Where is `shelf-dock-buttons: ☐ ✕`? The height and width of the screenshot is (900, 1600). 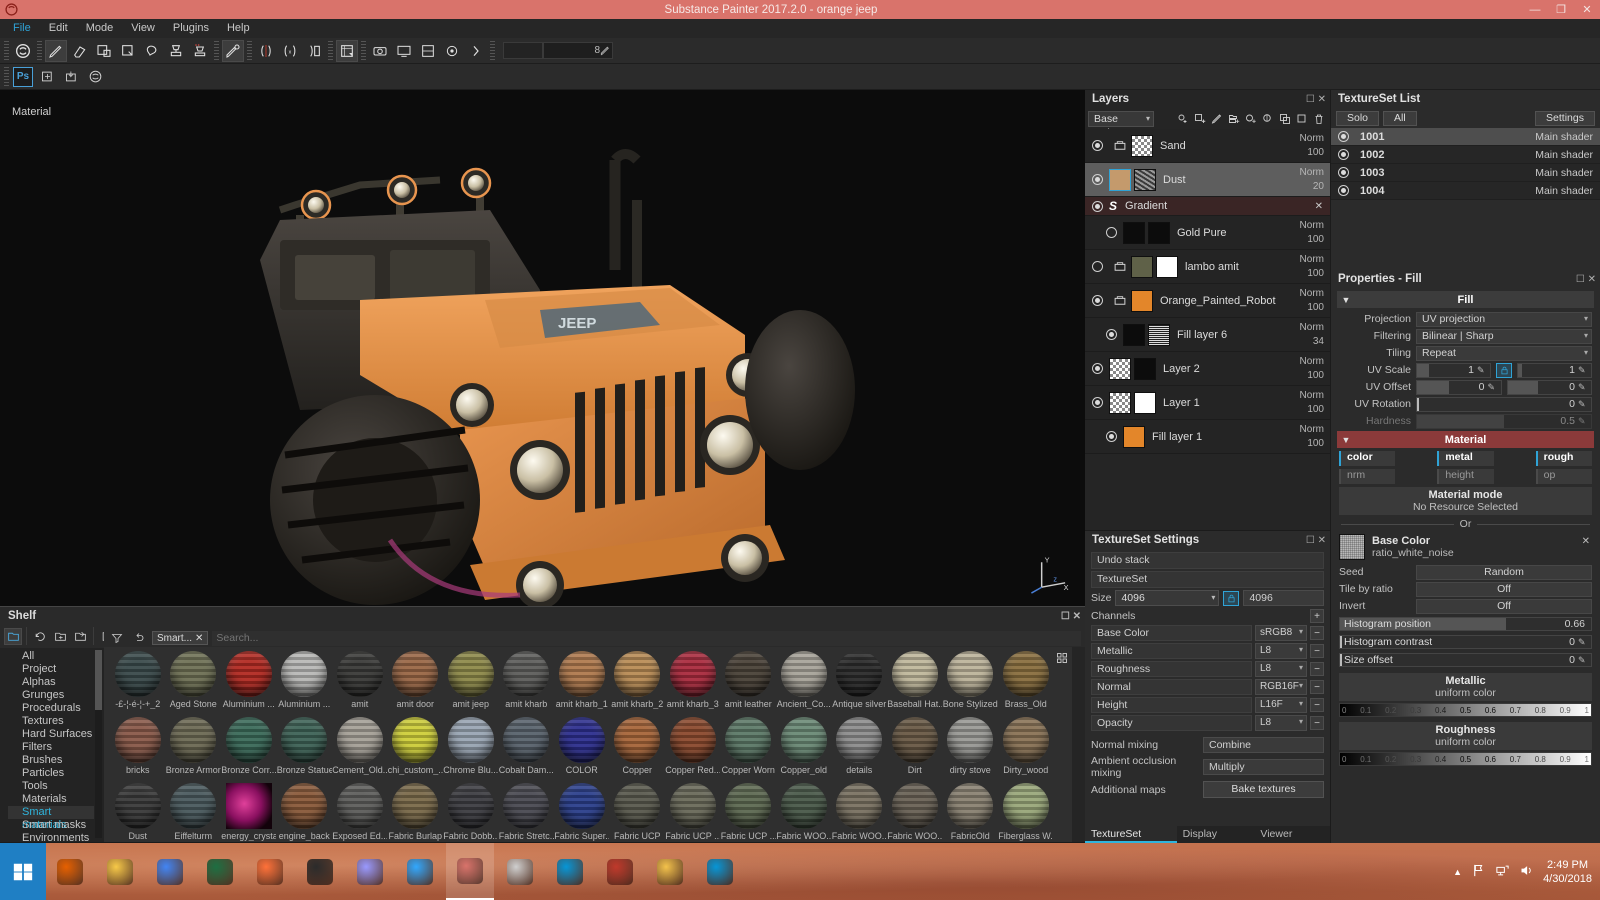
shelf-dock-buttons: ☐ ✕ is located at coordinates (1071, 616).